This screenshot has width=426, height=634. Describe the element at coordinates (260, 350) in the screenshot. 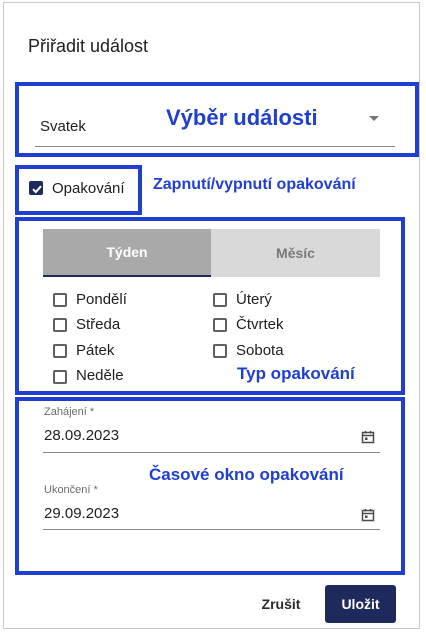

I see `day-label-saturday: Sobota` at that location.